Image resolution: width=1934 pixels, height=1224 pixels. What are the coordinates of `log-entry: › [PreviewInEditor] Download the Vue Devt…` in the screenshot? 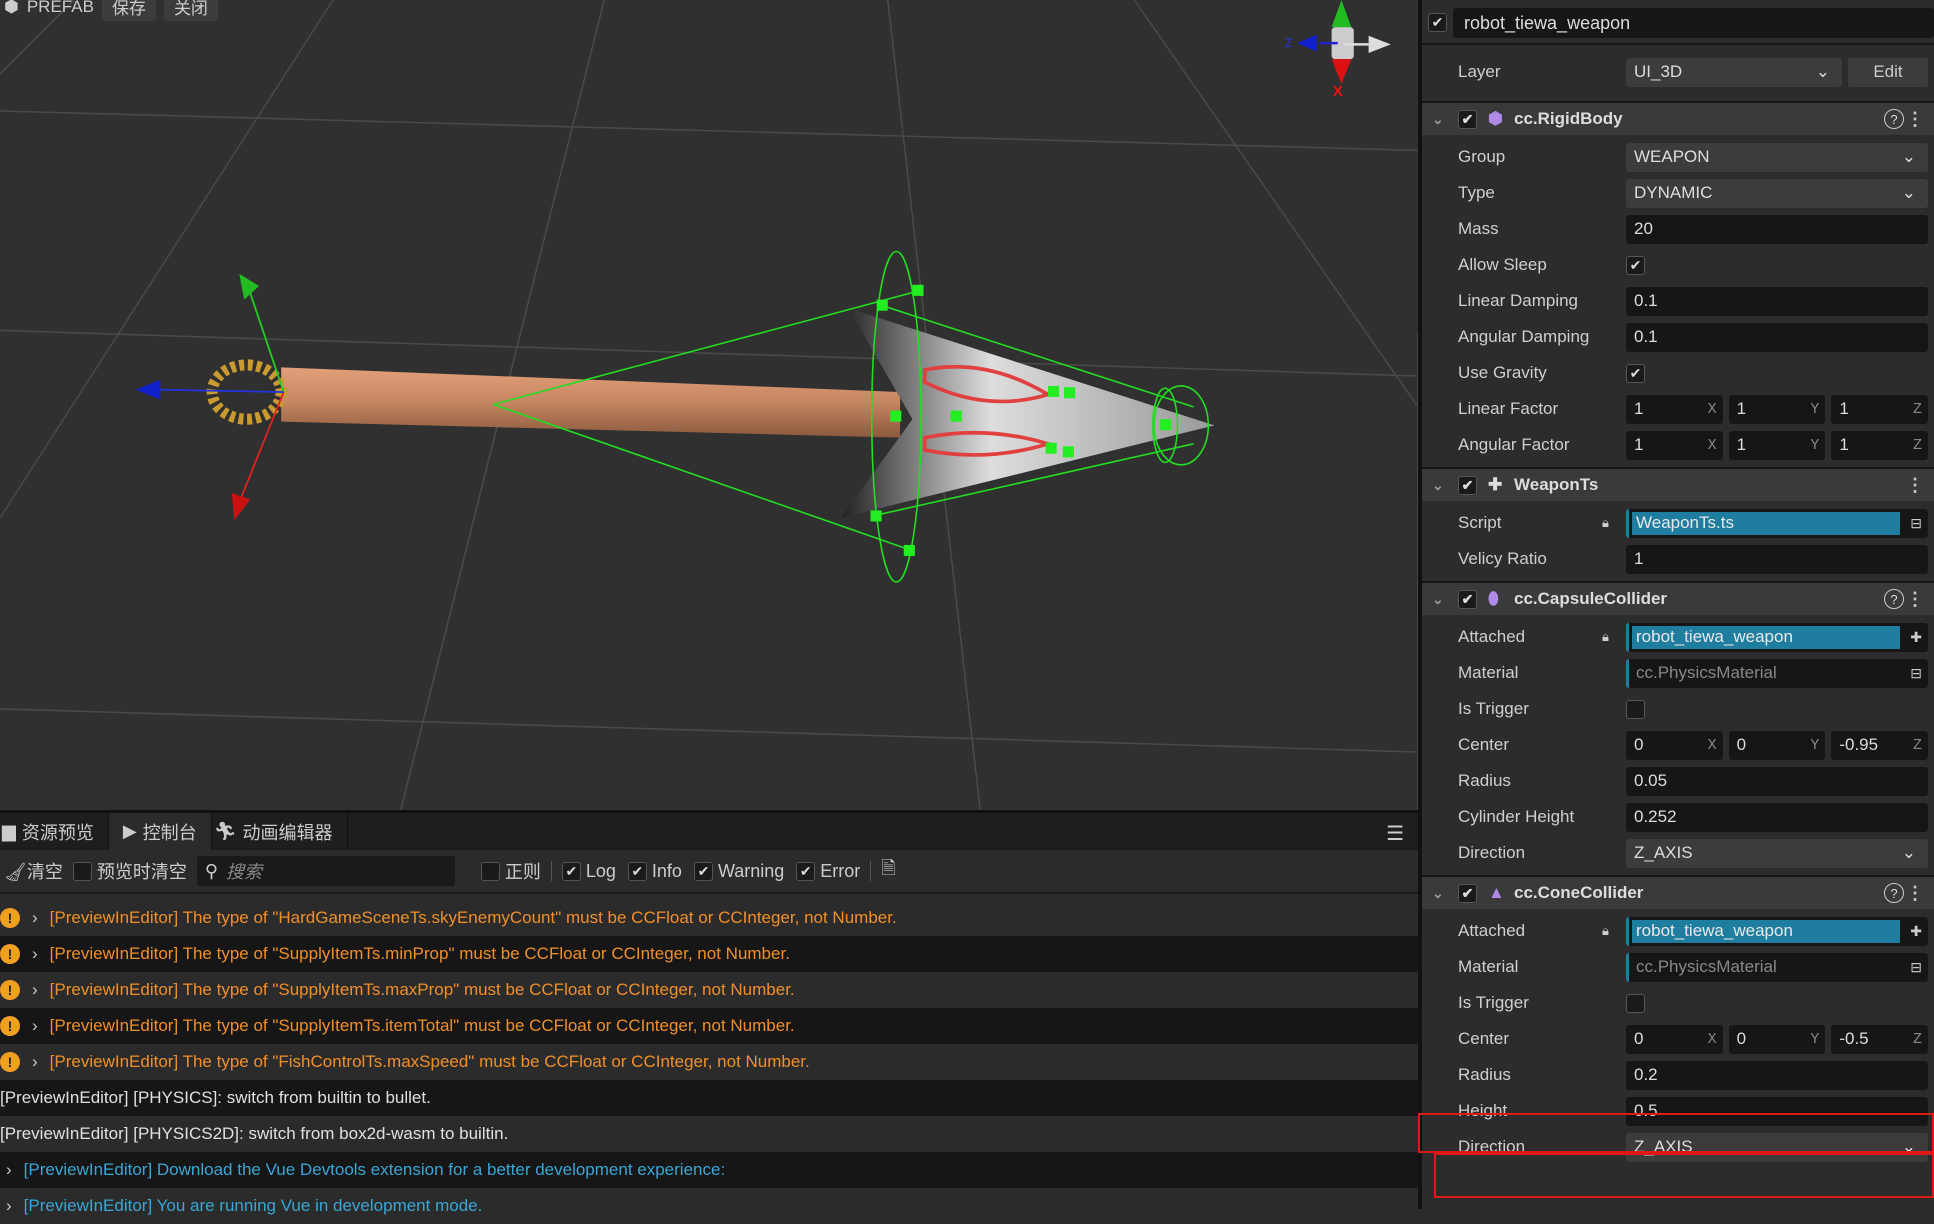 It's located at (709, 1170).